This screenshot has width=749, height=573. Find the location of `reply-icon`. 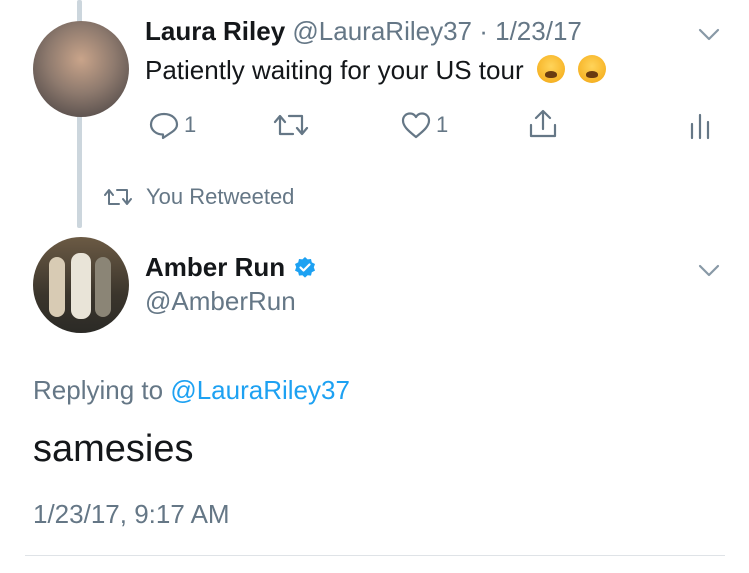

reply-icon is located at coordinates (164, 126).